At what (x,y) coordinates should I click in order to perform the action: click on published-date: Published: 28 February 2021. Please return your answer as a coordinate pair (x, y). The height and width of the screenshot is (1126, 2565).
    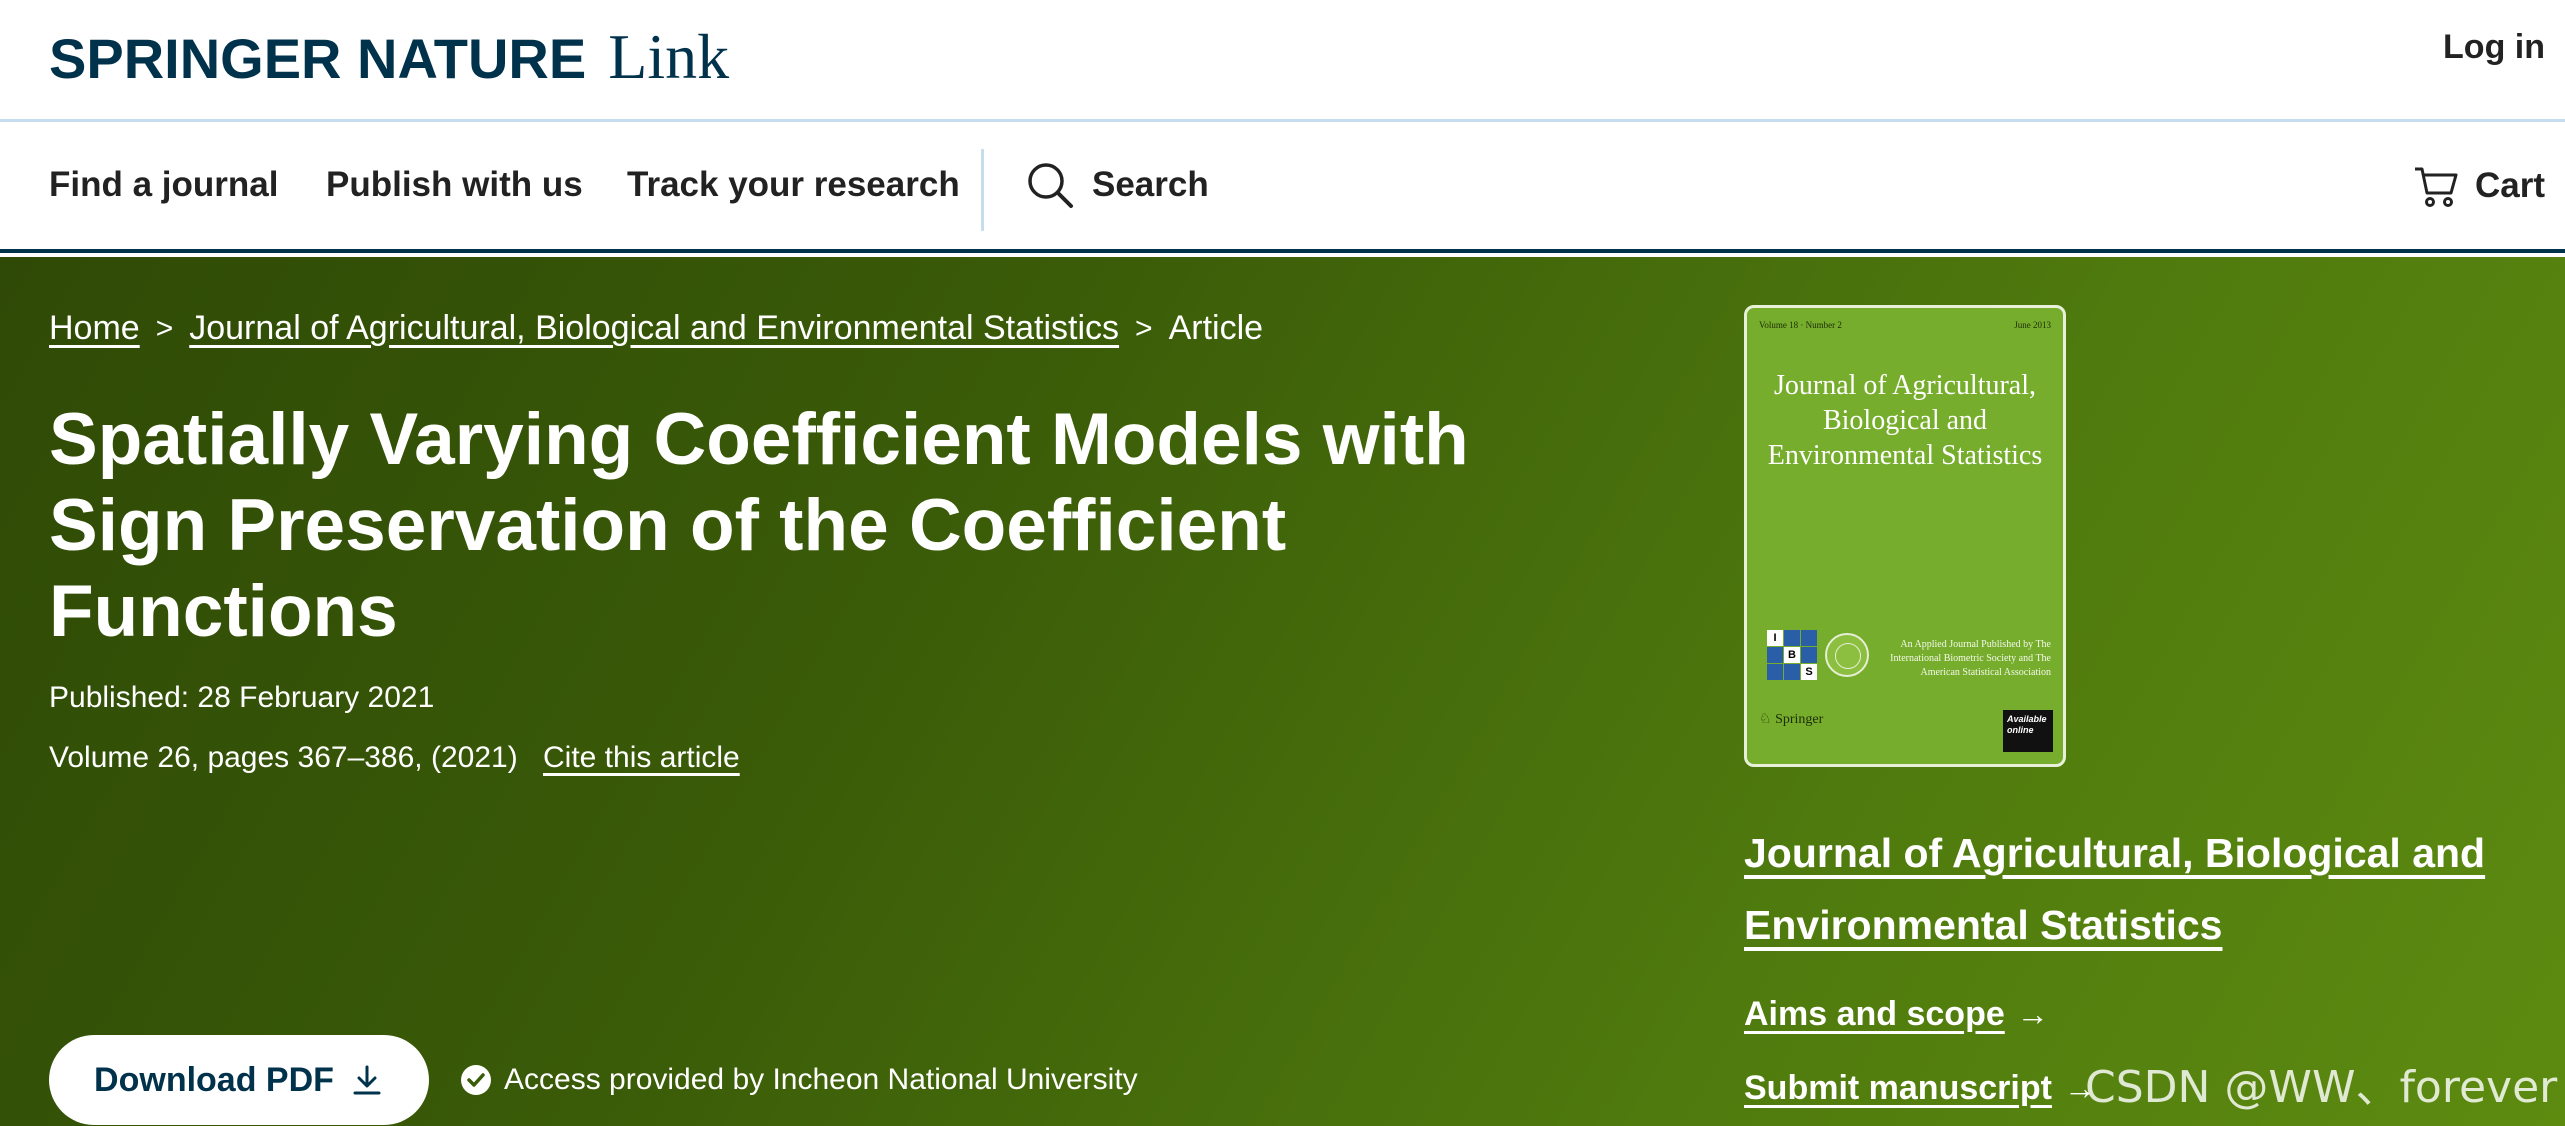
    Looking at the image, I should click on (242, 697).